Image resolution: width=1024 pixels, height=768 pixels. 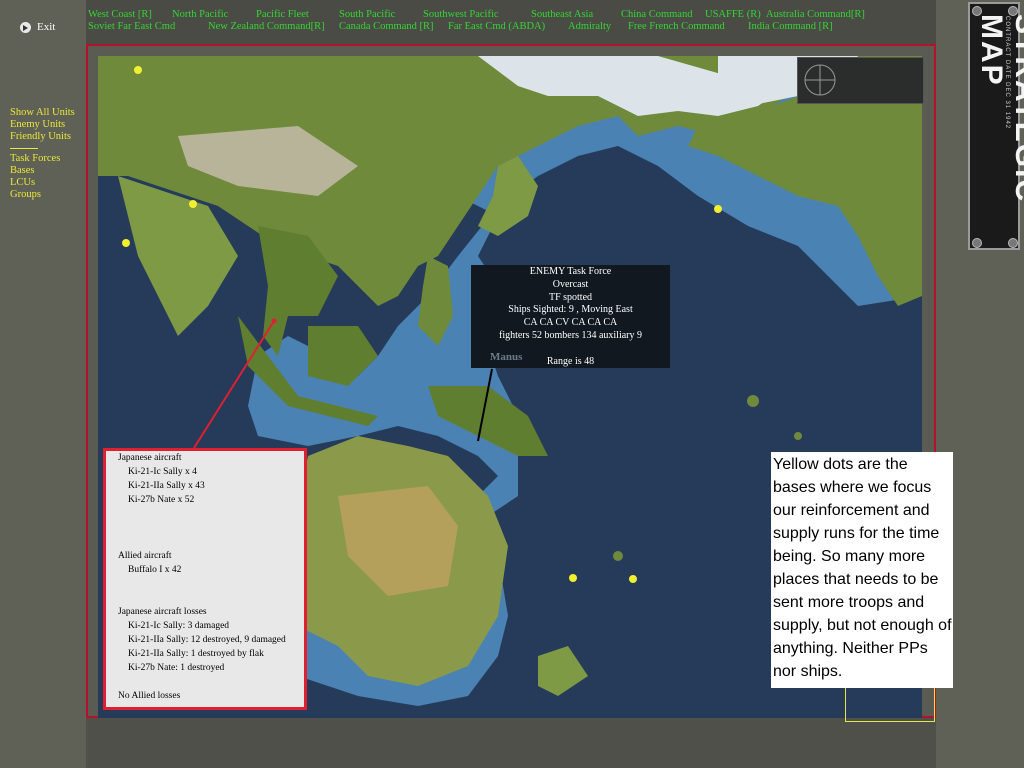 What do you see at coordinates (511, 743) in the screenshot?
I see `bottom-bar` at bounding box center [511, 743].